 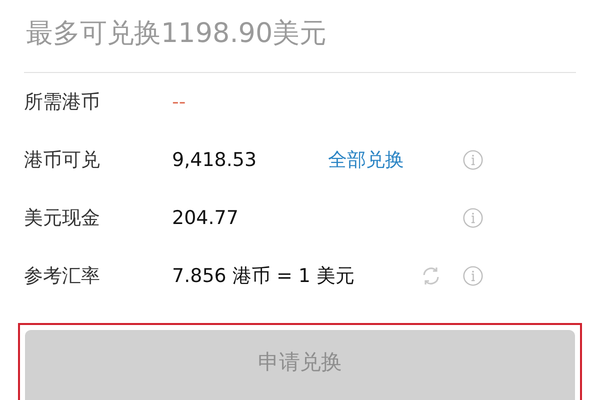 What do you see at coordinates (366, 160) in the screenshot?
I see `exchange-all-link: 全部兑换` at bounding box center [366, 160].